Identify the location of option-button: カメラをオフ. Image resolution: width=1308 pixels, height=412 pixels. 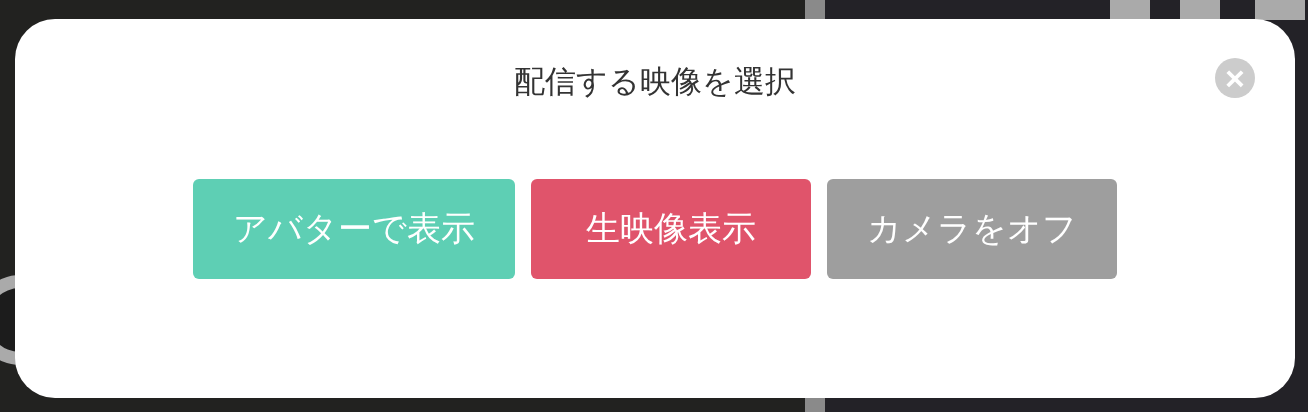
(972, 229).